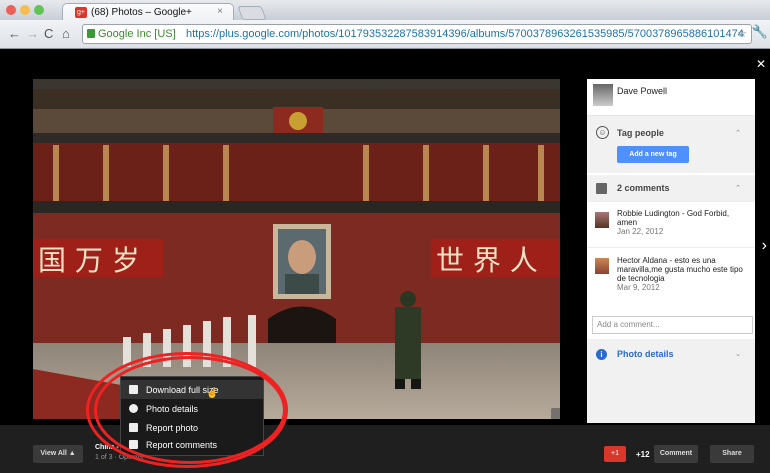  I want to click on maximize-window-button, so click(39, 10).